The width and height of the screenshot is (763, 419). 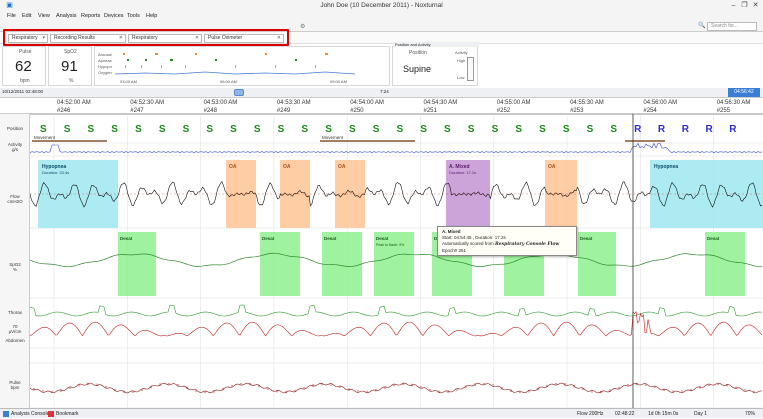 What do you see at coordinates (701, 26) in the screenshot?
I see `search-icon: 🔍` at bounding box center [701, 26].